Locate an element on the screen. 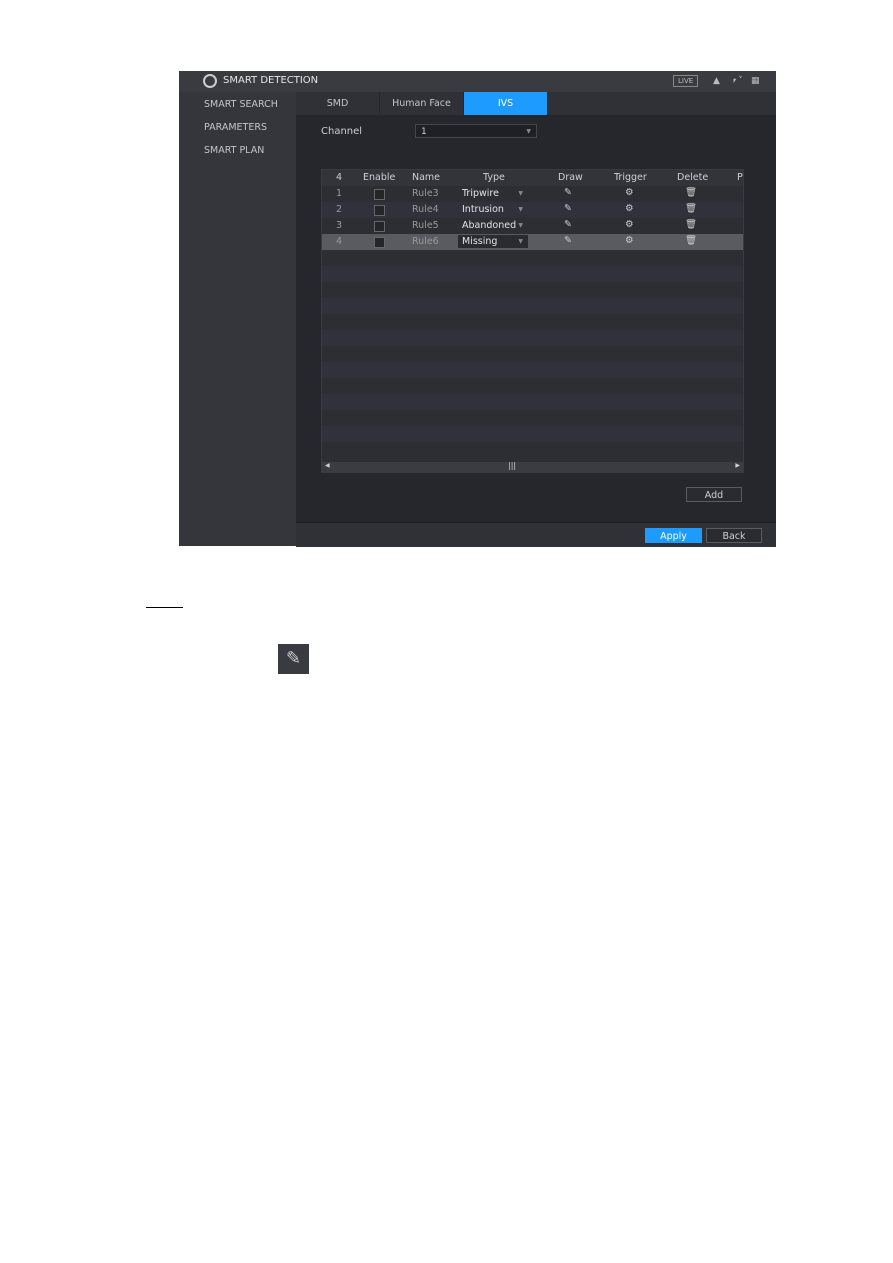 This screenshot has height=1263, width=893. horizontal-scrollbar: ◀ ||| ▶ is located at coordinates (532, 466).